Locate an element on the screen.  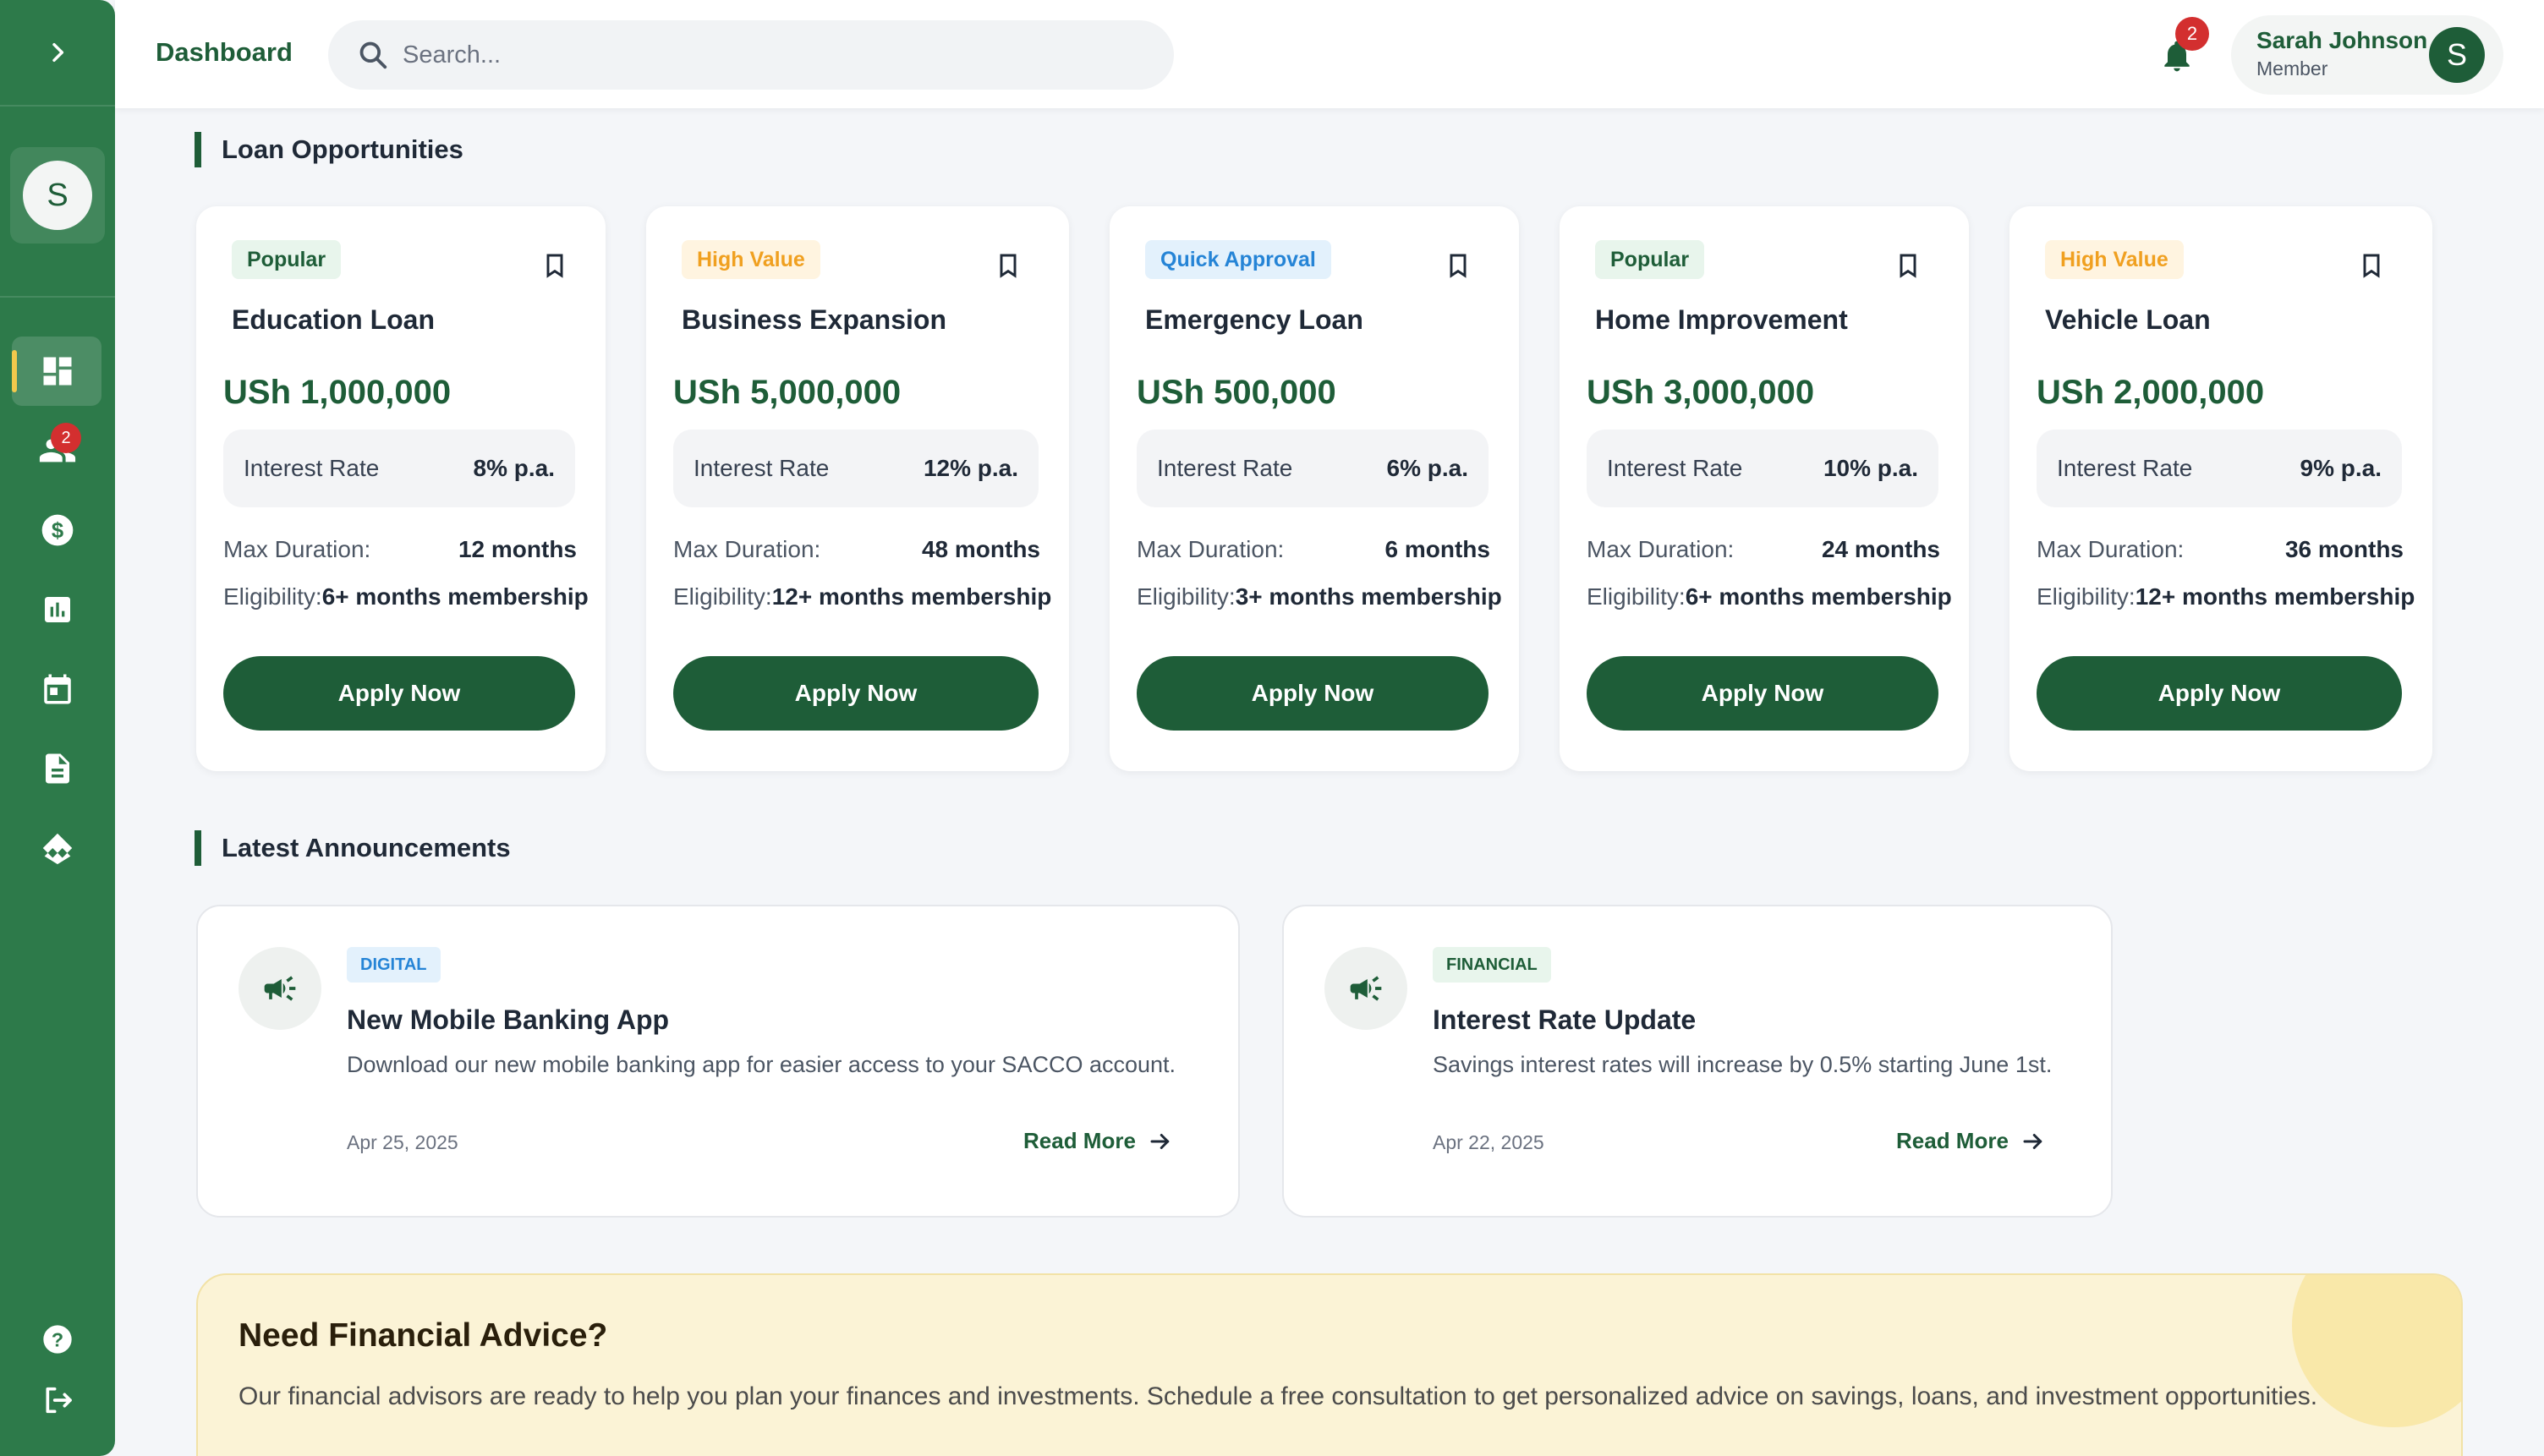
avatar: S is located at coordinates (57, 196).